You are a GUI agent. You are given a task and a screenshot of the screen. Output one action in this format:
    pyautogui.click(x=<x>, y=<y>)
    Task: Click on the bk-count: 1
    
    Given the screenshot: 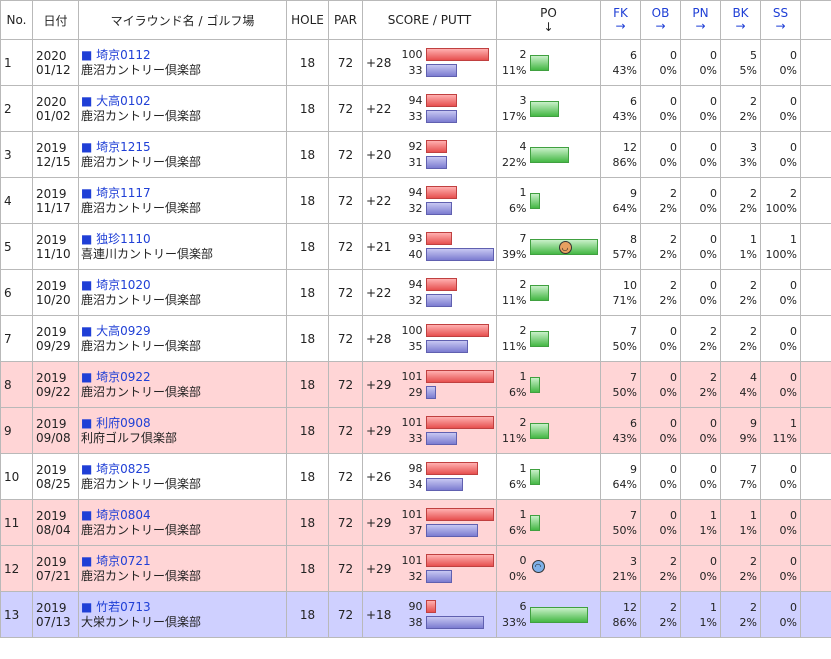 What is the action you would take?
    pyautogui.click(x=753, y=515)
    